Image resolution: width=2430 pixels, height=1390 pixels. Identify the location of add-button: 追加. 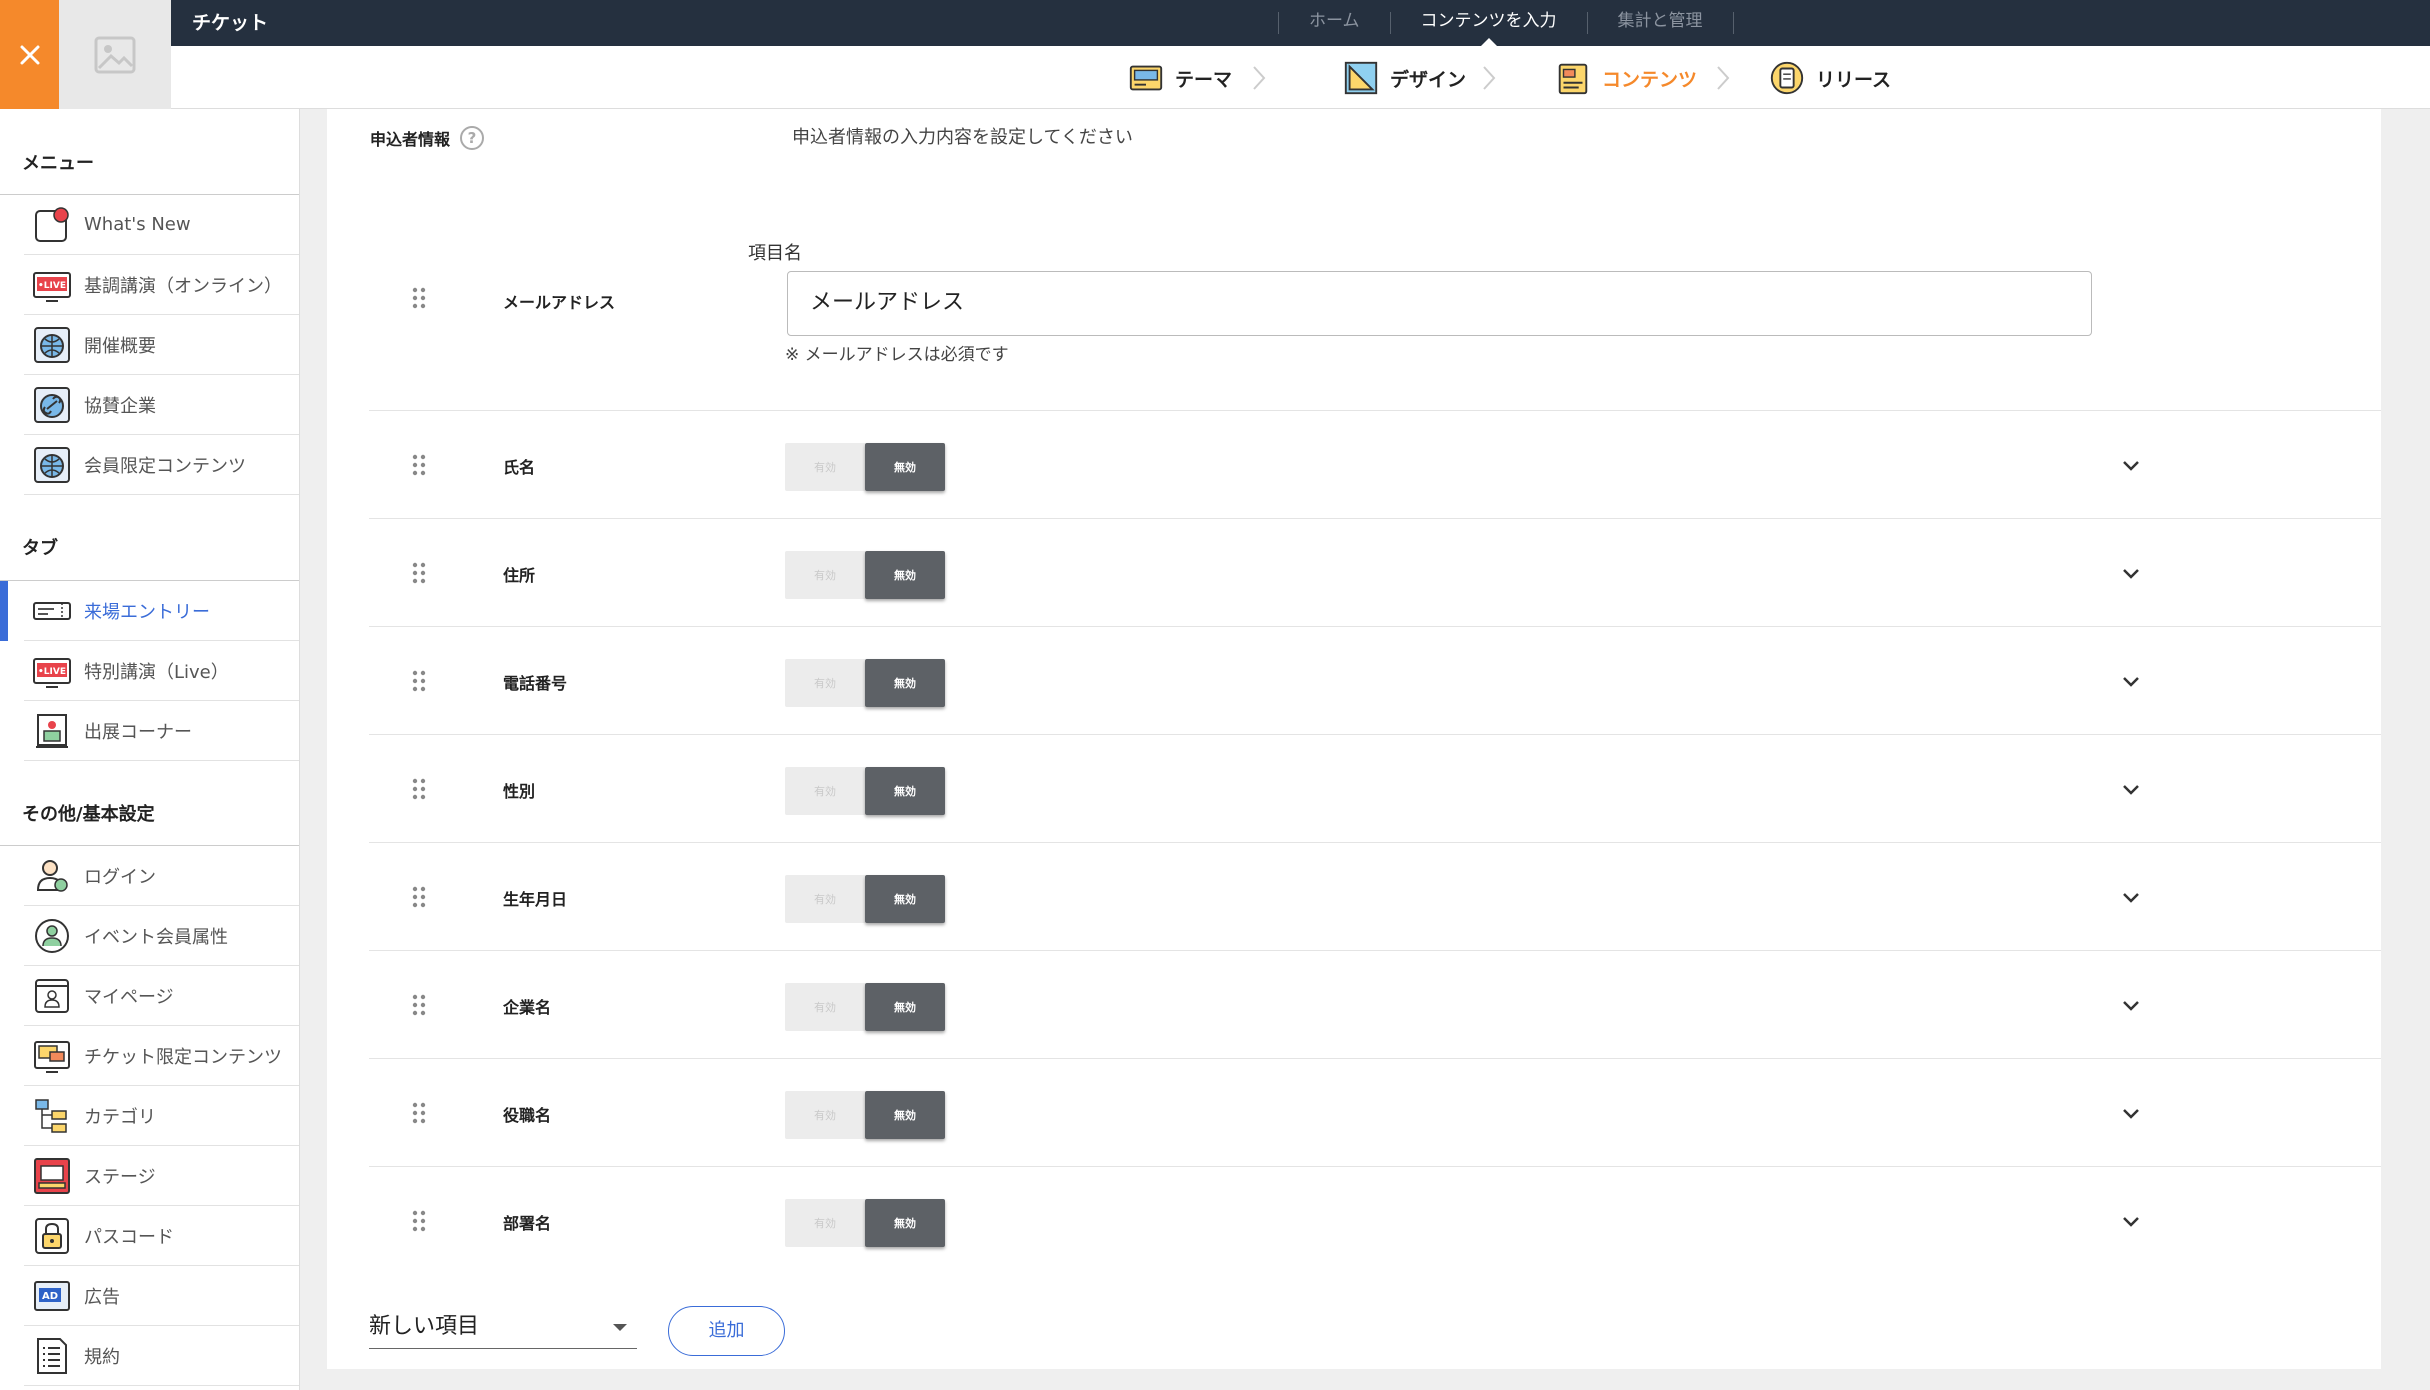
(726, 1331).